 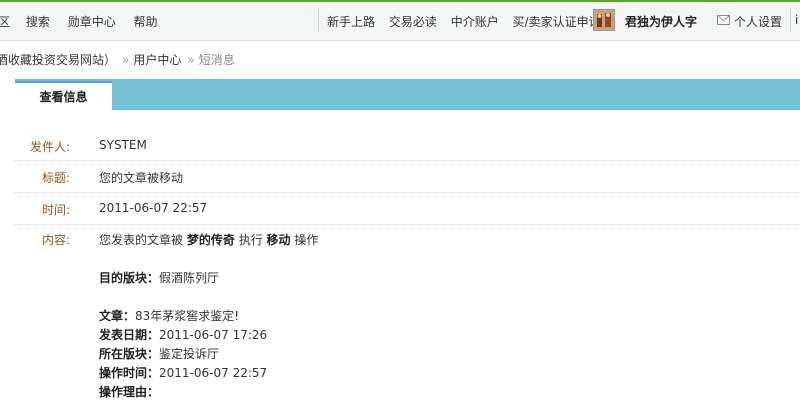 What do you see at coordinates (153, 208) in the screenshot?
I see `time-value: 2011-06-07 22:57` at bounding box center [153, 208].